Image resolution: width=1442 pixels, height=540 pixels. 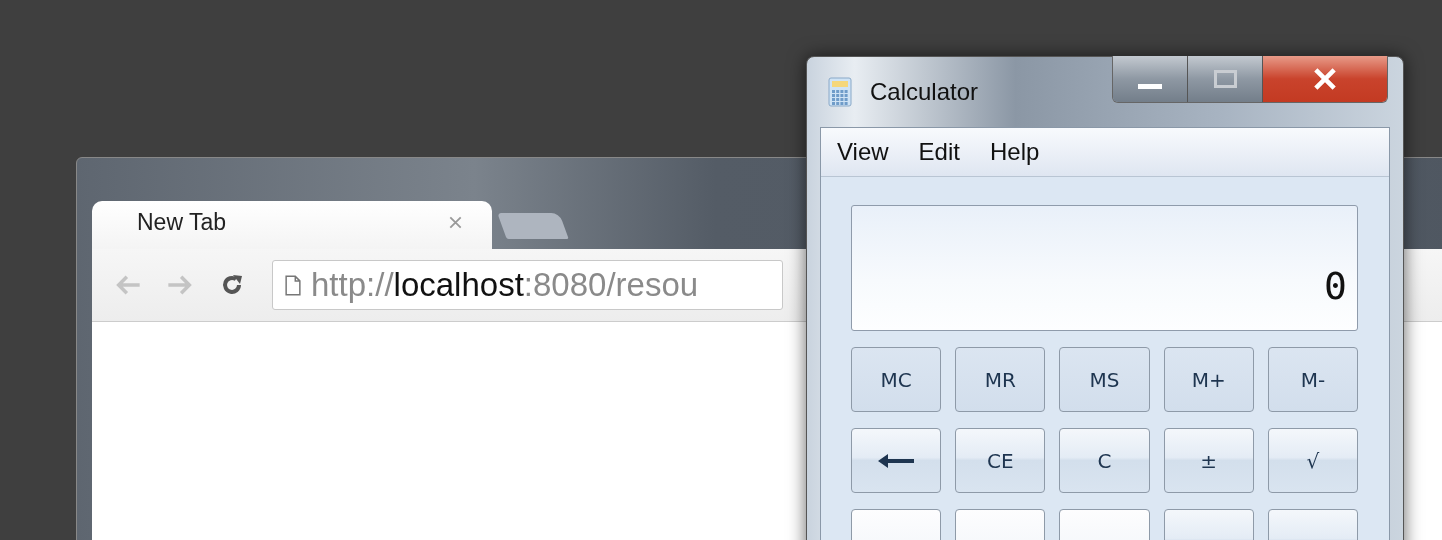 I want to click on display-value: 0, so click(x=1335, y=286).